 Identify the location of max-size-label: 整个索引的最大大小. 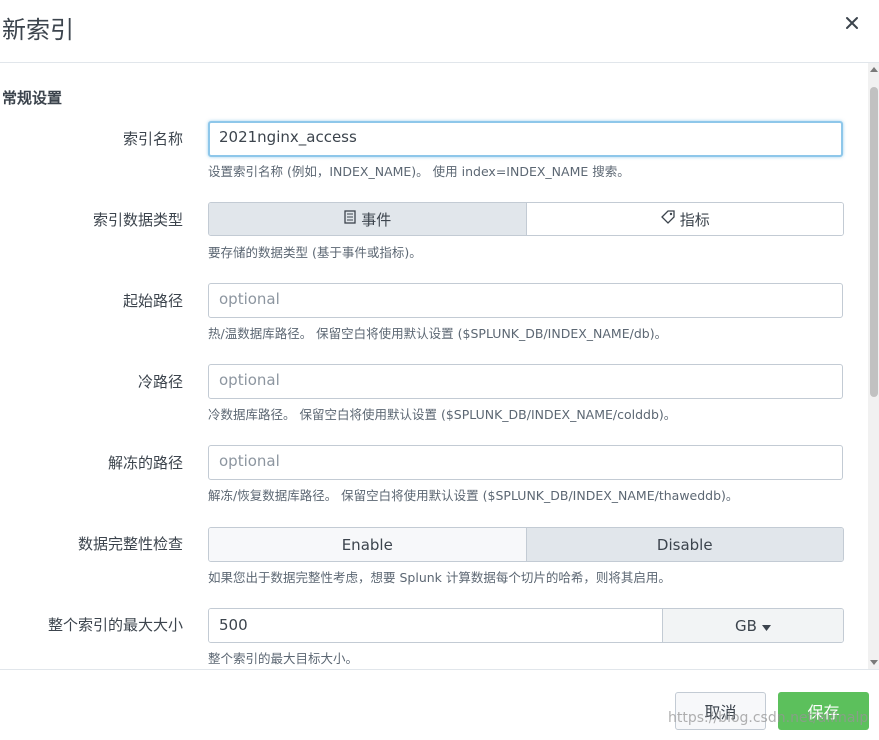
(115, 625).